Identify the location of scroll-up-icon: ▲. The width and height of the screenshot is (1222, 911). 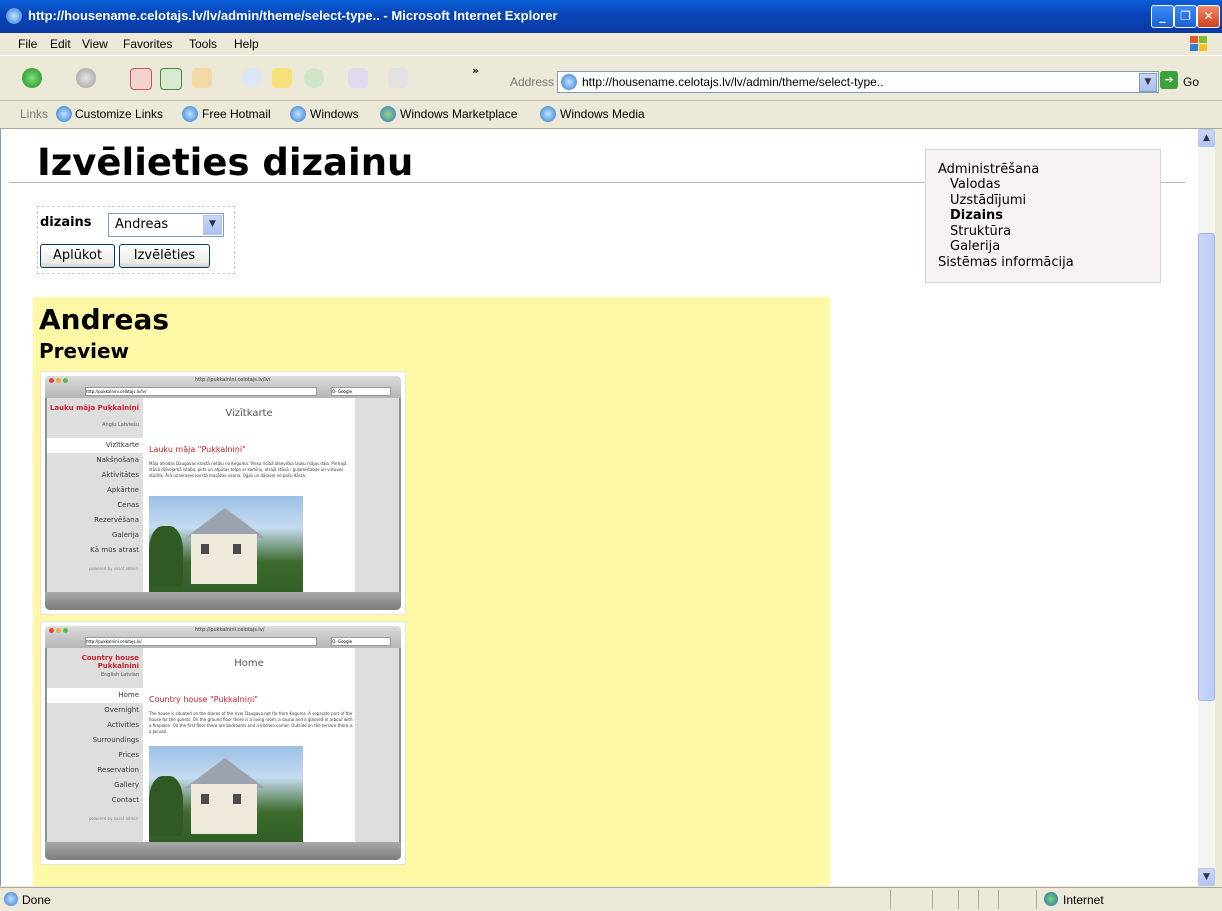
(1206, 138).